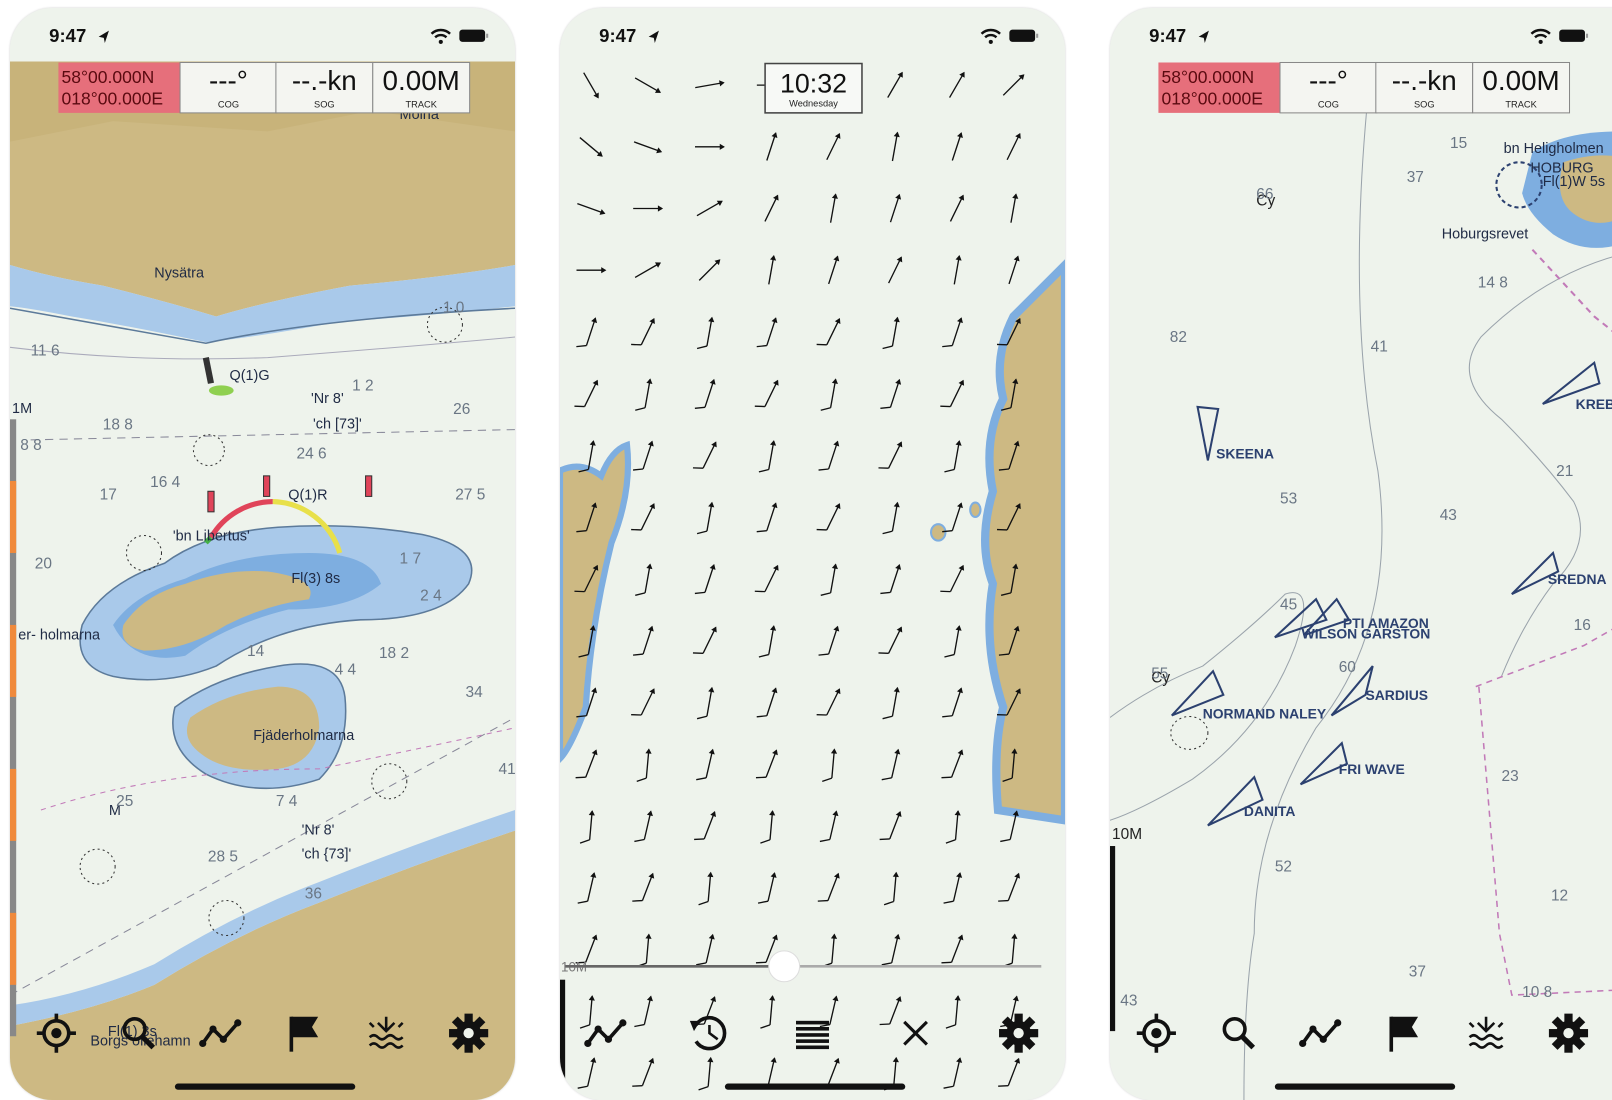  Describe the element at coordinates (307, 496) in the screenshot. I see `chart-label: Q(1)R` at that location.